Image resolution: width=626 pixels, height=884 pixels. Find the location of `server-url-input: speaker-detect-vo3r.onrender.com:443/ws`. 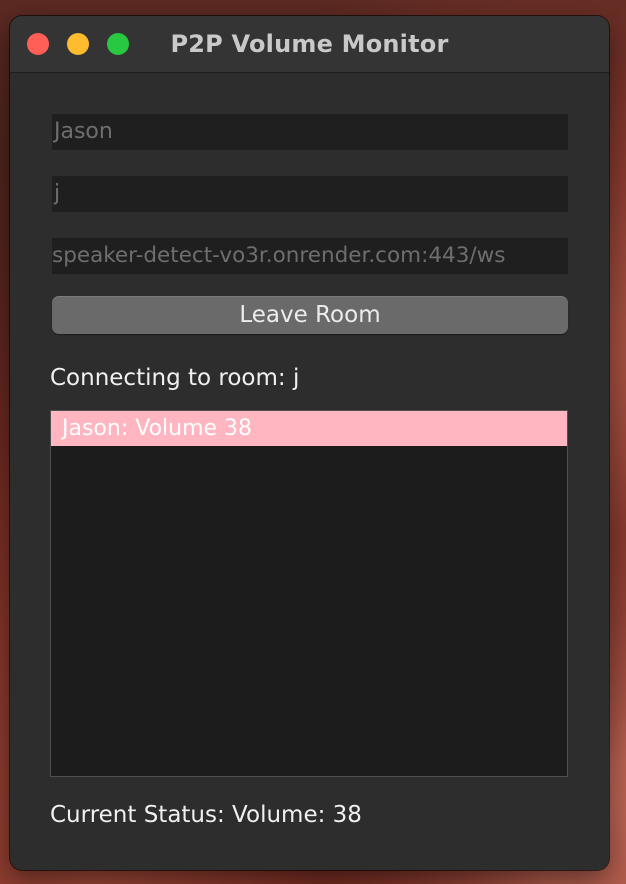

server-url-input: speaker-detect-vo3r.onrender.com:443/ws is located at coordinates (310, 256).